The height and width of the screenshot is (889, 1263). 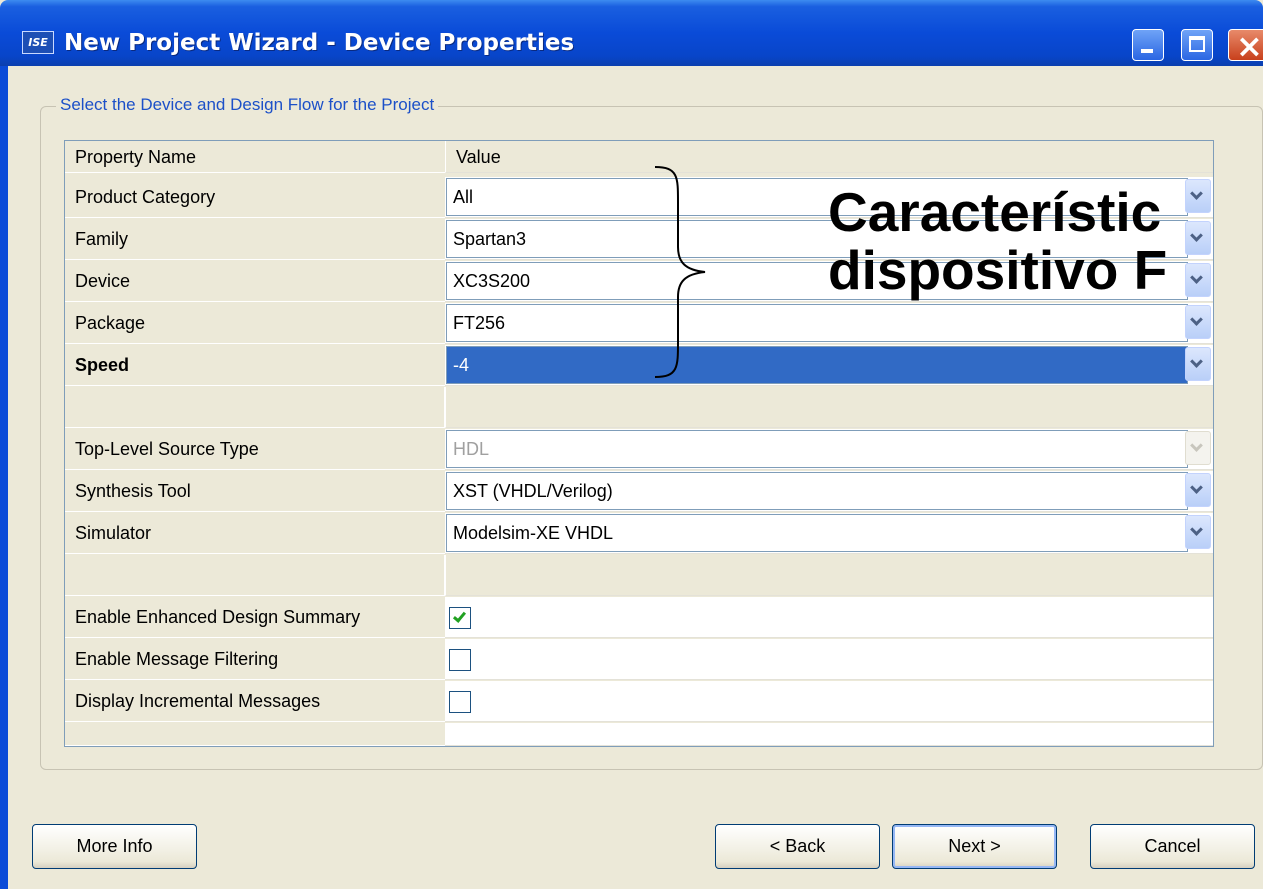 I want to click on enhanced-design-summary-checkbox, so click(x=460, y=618).